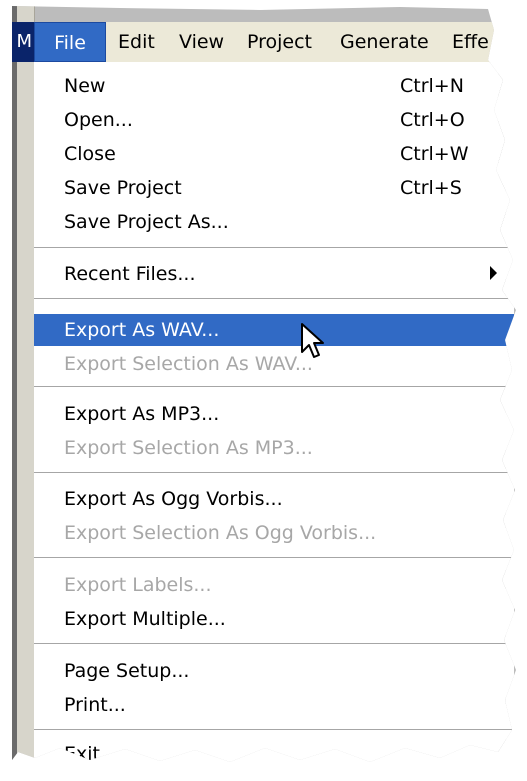 This screenshot has height=781, width=527. I want to click on menu-generate: Generate, so click(384, 42).